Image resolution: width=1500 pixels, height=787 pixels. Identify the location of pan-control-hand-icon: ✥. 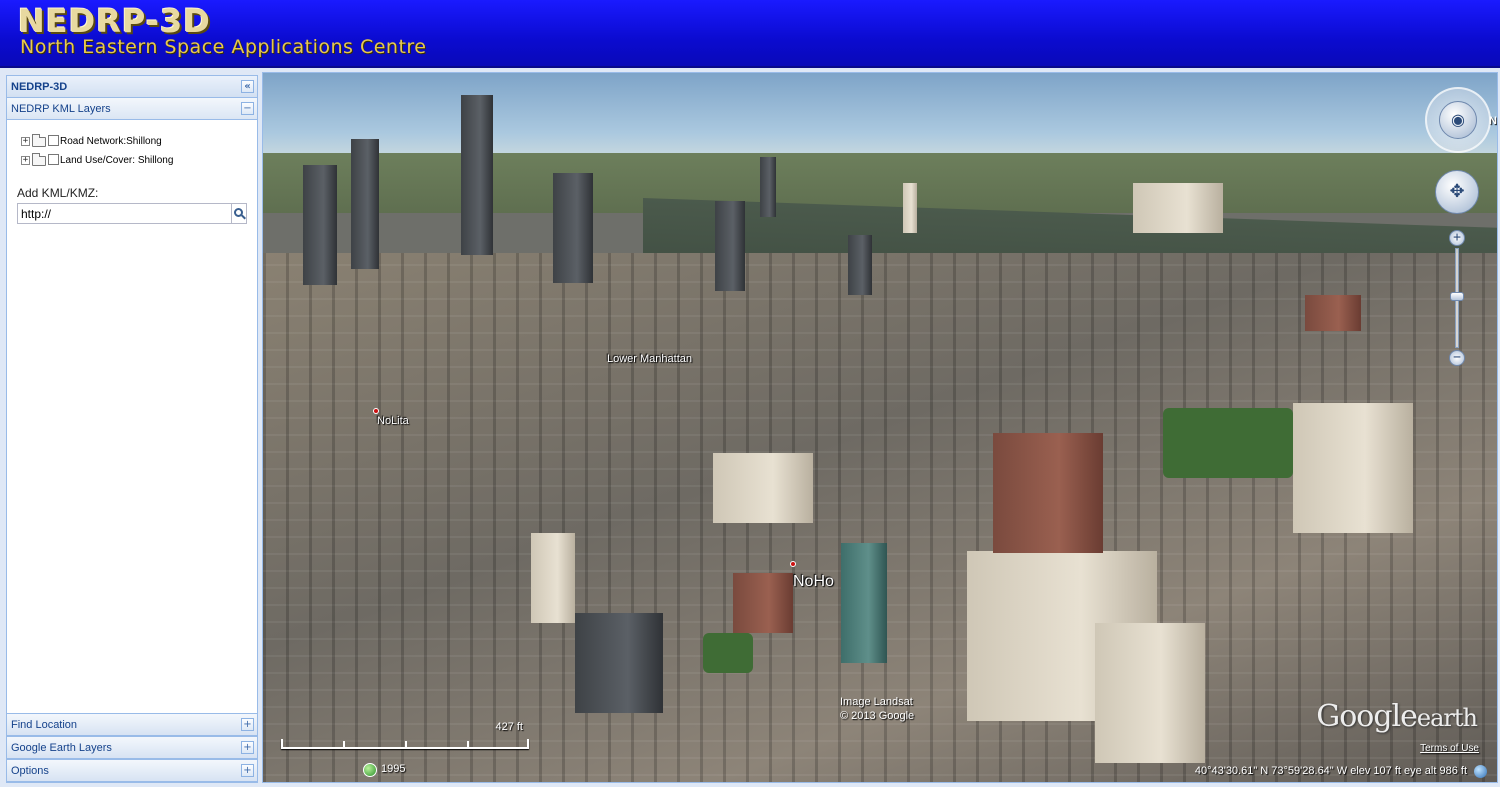
(1457, 192).